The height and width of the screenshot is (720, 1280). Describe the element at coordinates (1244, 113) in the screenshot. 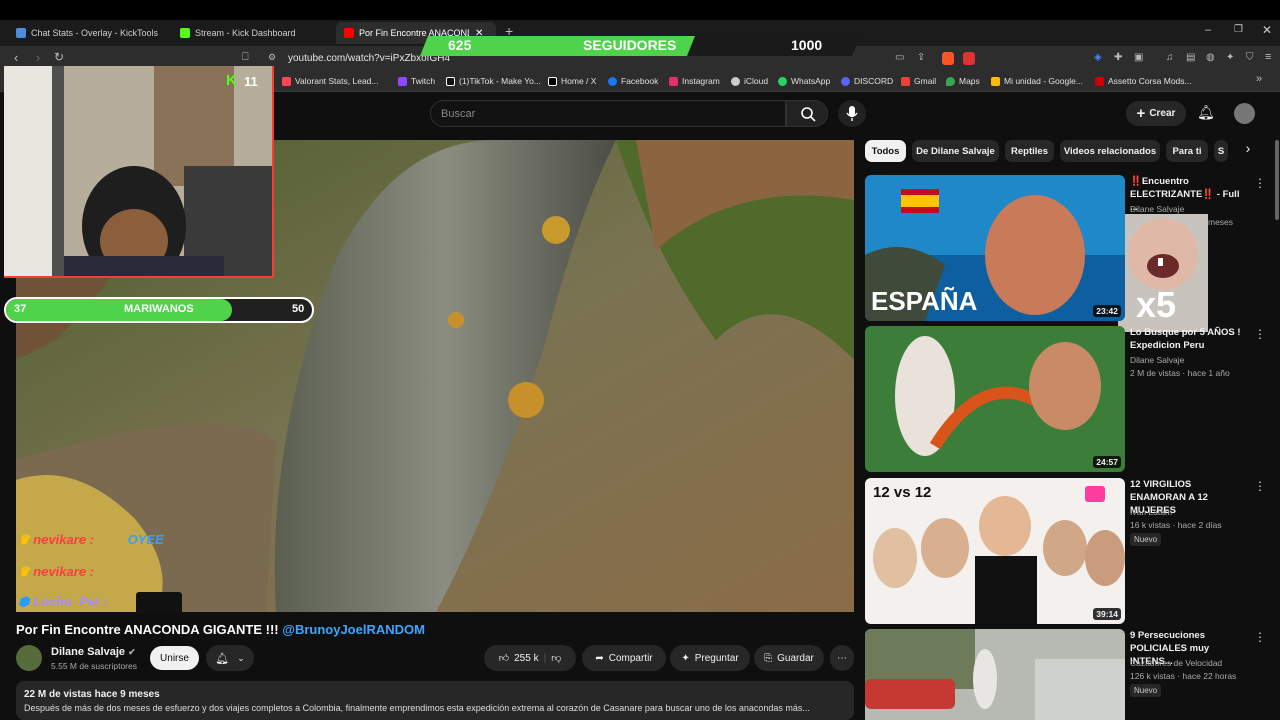

I see `avatar` at that location.